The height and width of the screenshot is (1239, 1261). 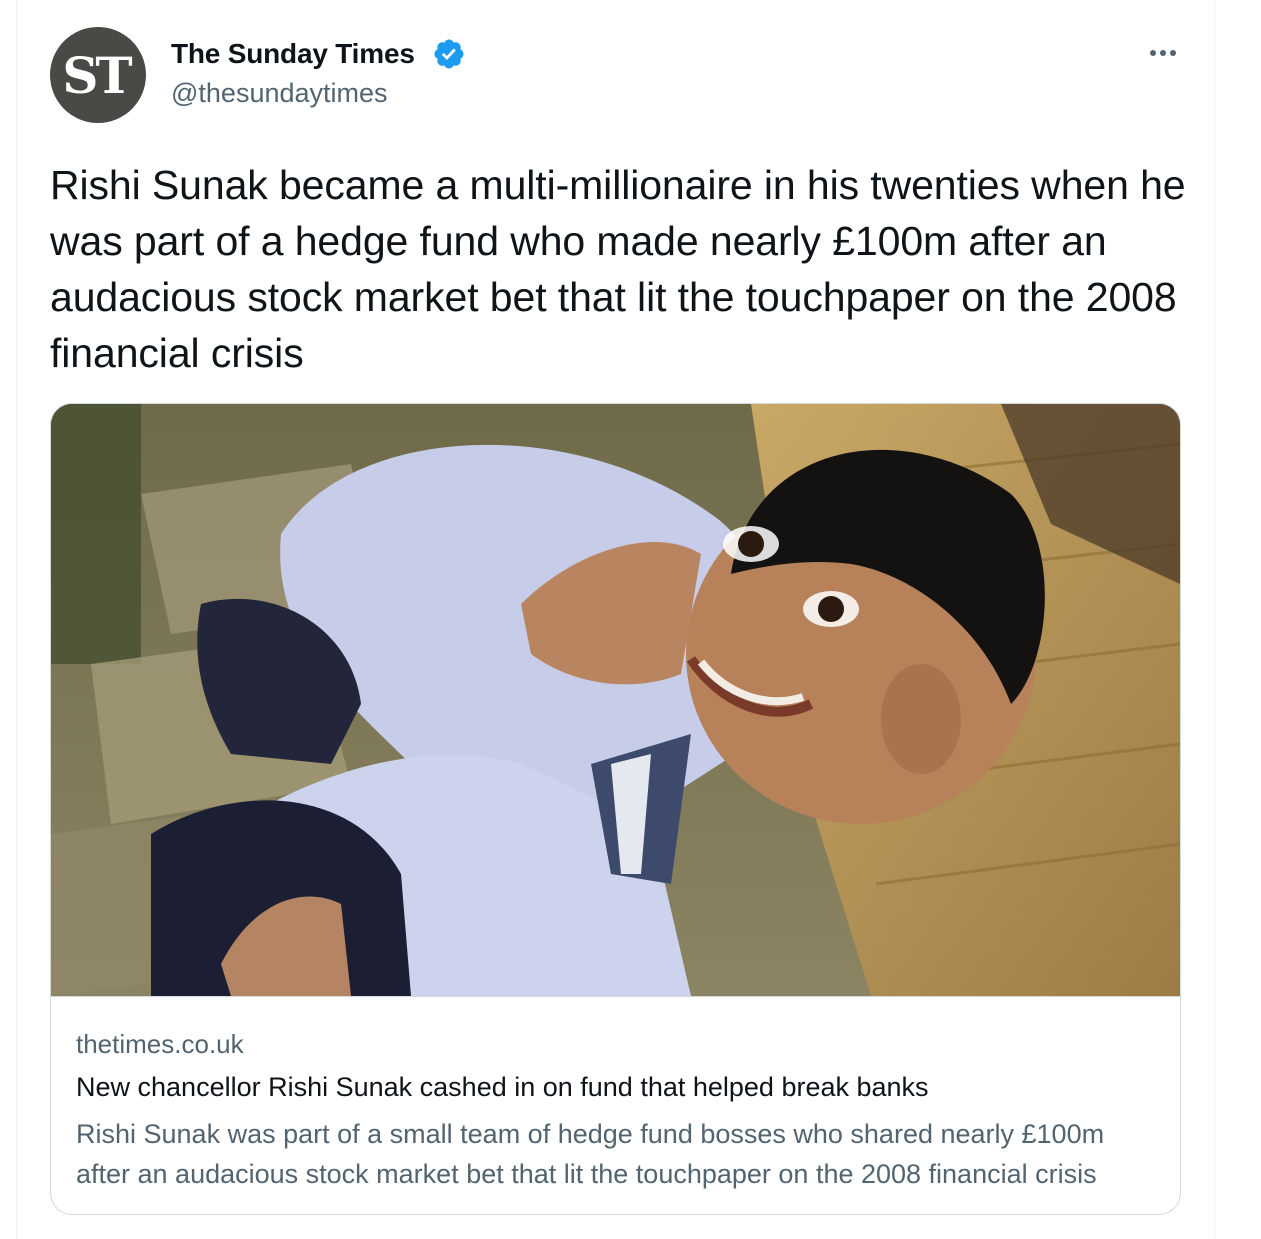 I want to click on avatar-initials: ST, so click(x=97, y=75).